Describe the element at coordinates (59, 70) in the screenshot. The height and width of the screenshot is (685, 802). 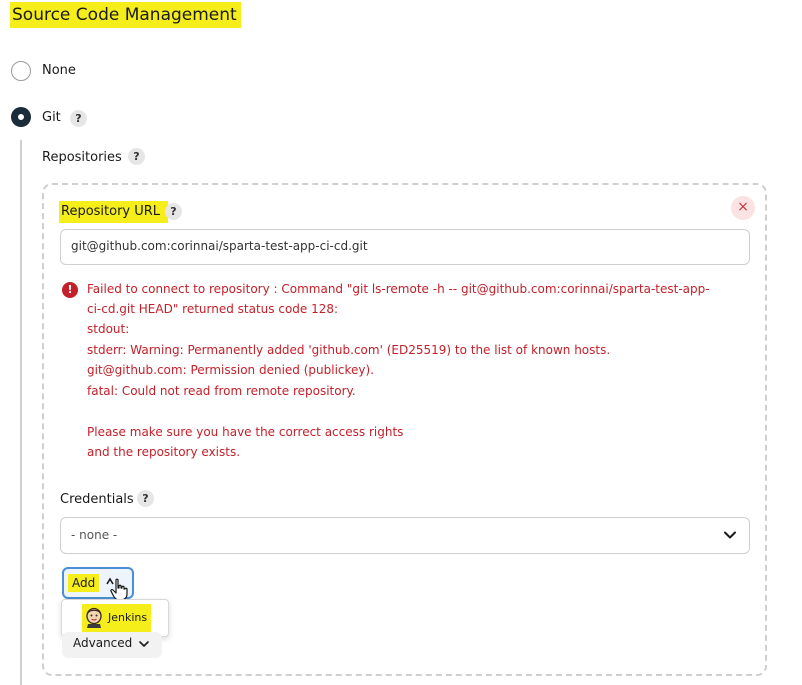
I see `radio-none-label: None` at that location.